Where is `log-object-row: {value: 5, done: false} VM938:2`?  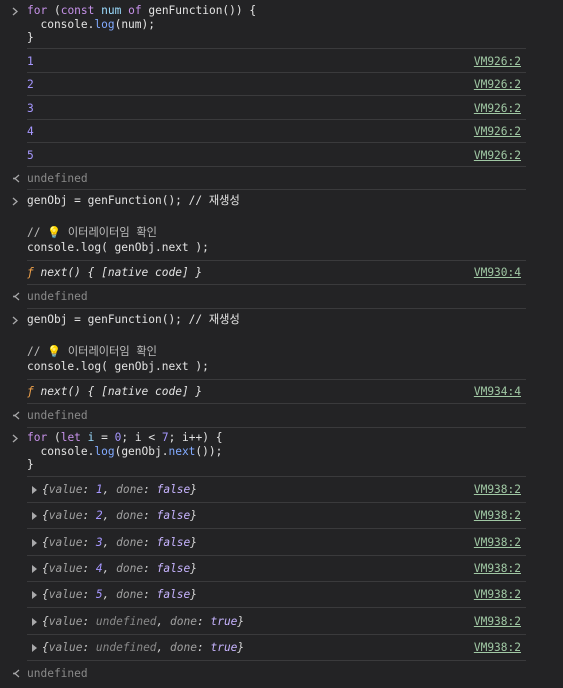
log-object-row: {value: 5, done: false} VM938:2 is located at coordinates (276, 596).